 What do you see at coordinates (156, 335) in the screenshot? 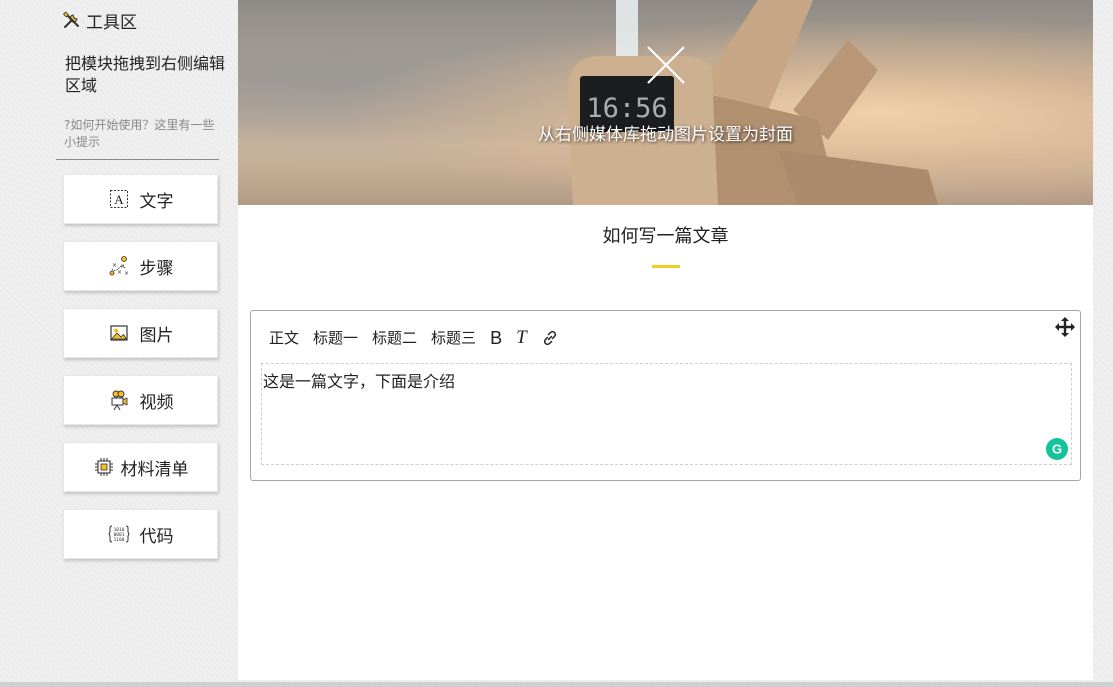
I see `module-image-label: 图片` at bounding box center [156, 335].